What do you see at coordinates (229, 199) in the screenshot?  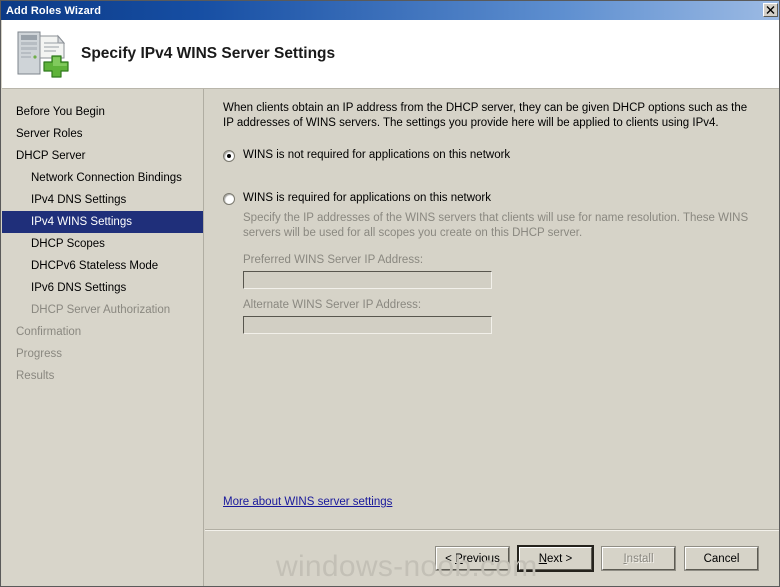 I see `radio-wins-required` at bounding box center [229, 199].